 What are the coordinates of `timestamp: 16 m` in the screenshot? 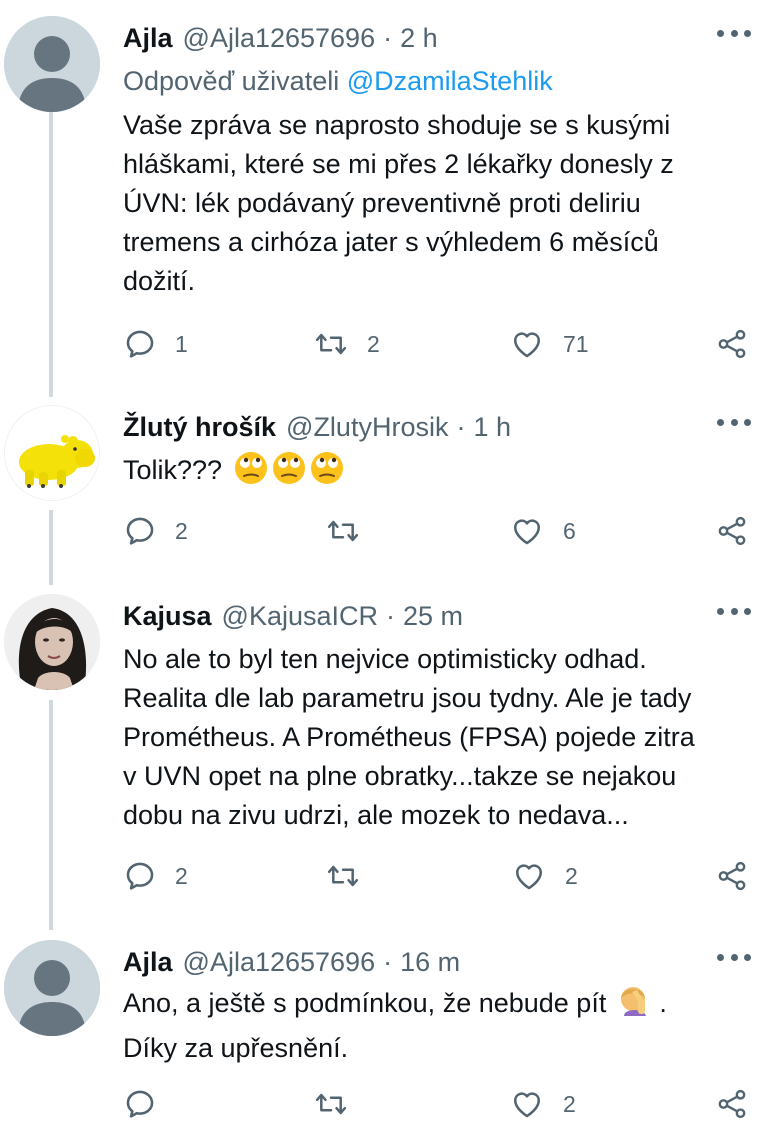 It's located at (430, 962).